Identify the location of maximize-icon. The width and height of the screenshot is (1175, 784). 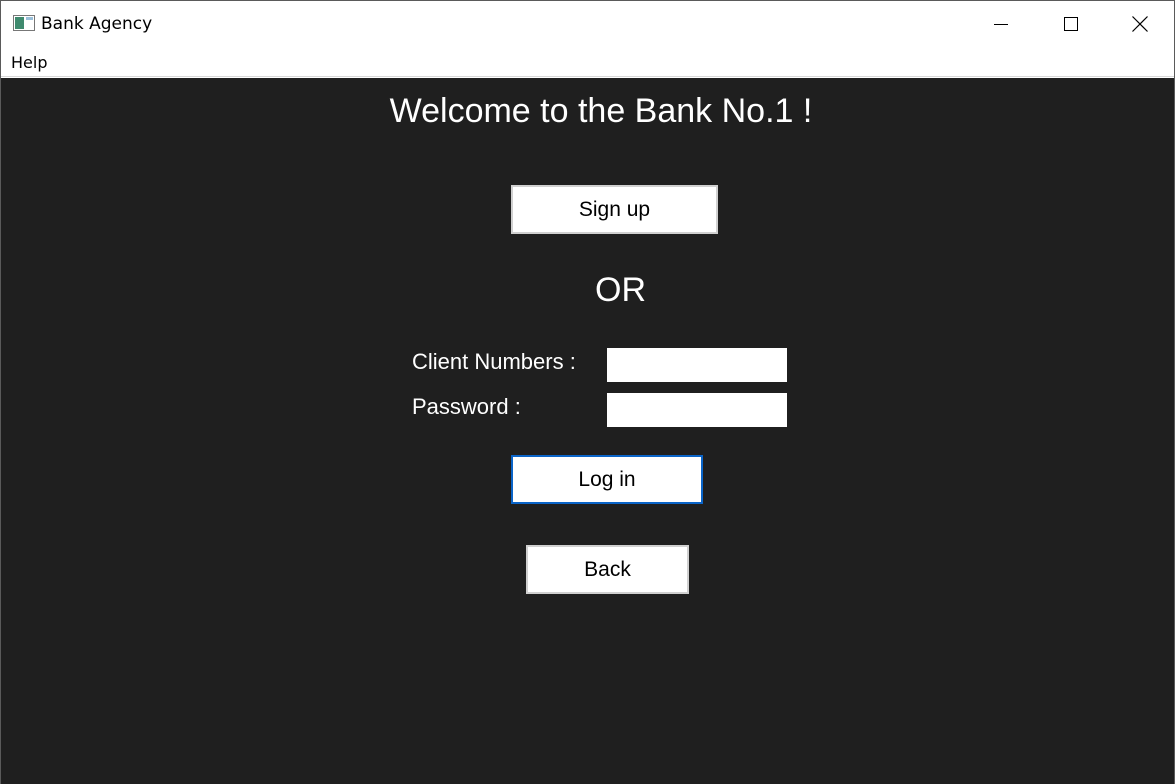
(1071, 24).